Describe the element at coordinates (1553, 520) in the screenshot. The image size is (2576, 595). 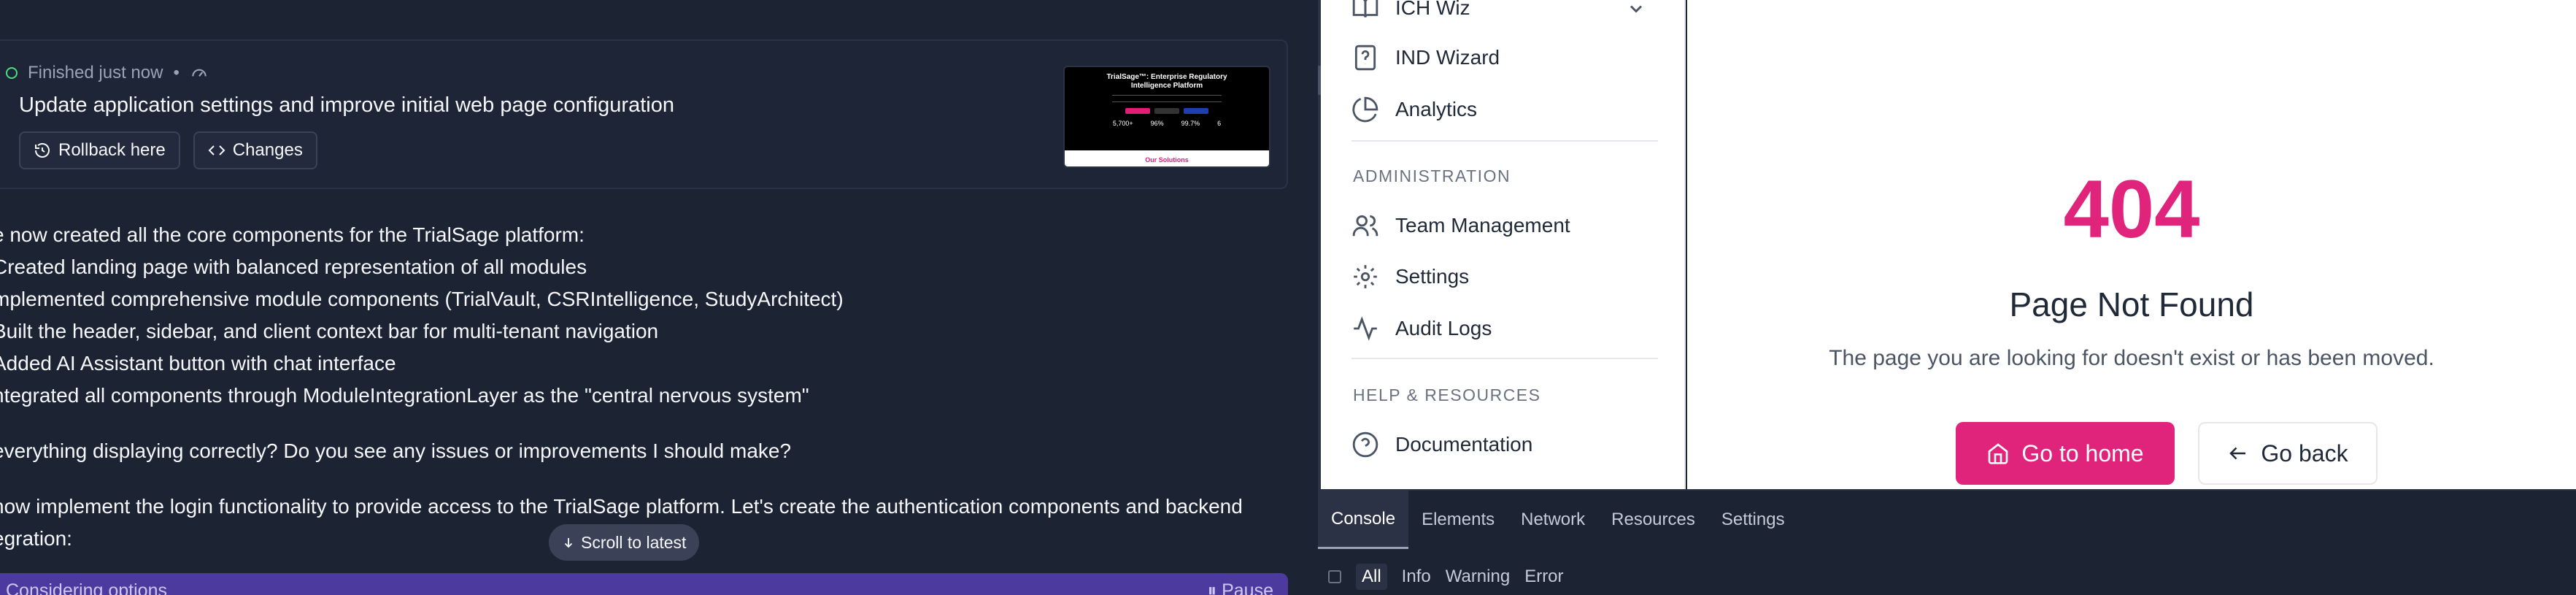
I see `tab-network: Network` at that location.